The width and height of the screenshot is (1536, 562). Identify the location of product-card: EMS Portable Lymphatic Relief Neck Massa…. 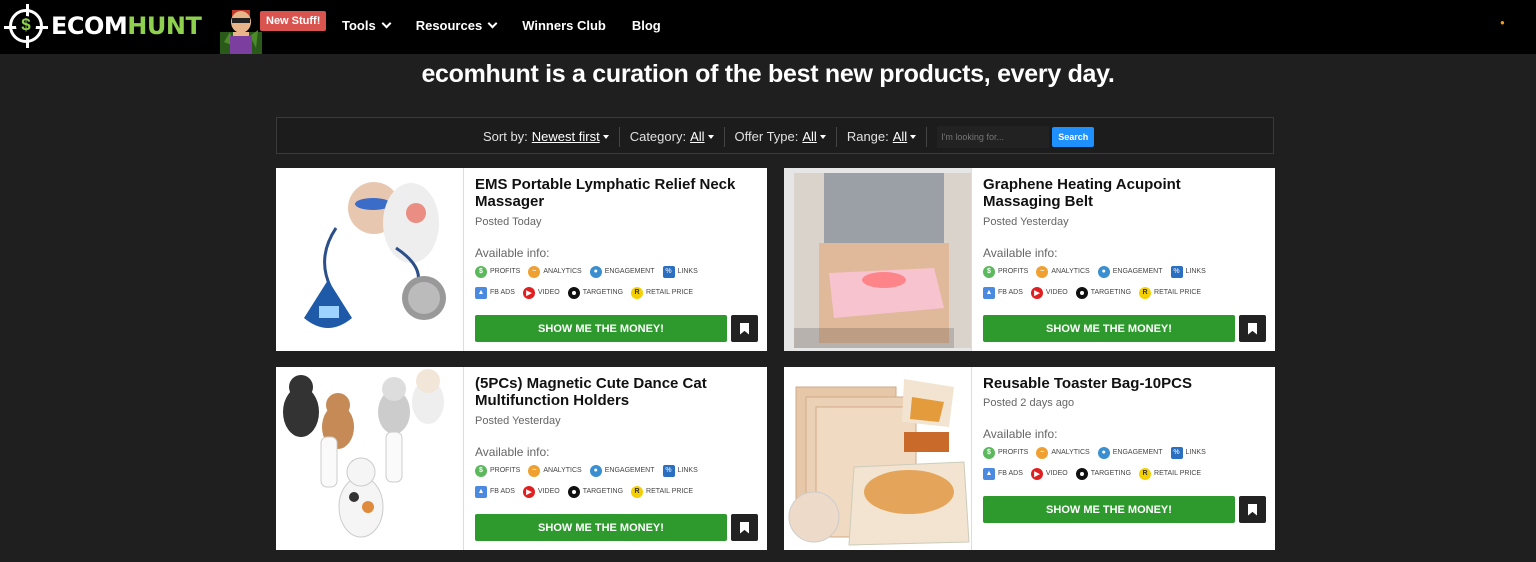
(521, 259).